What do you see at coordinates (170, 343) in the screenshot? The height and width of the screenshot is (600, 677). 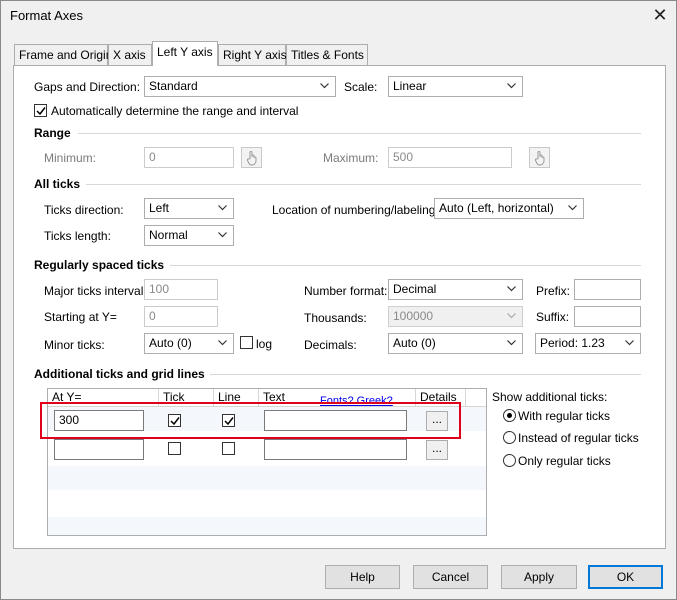 I see `minor-ticks-value: Auto (0)` at bounding box center [170, 343].